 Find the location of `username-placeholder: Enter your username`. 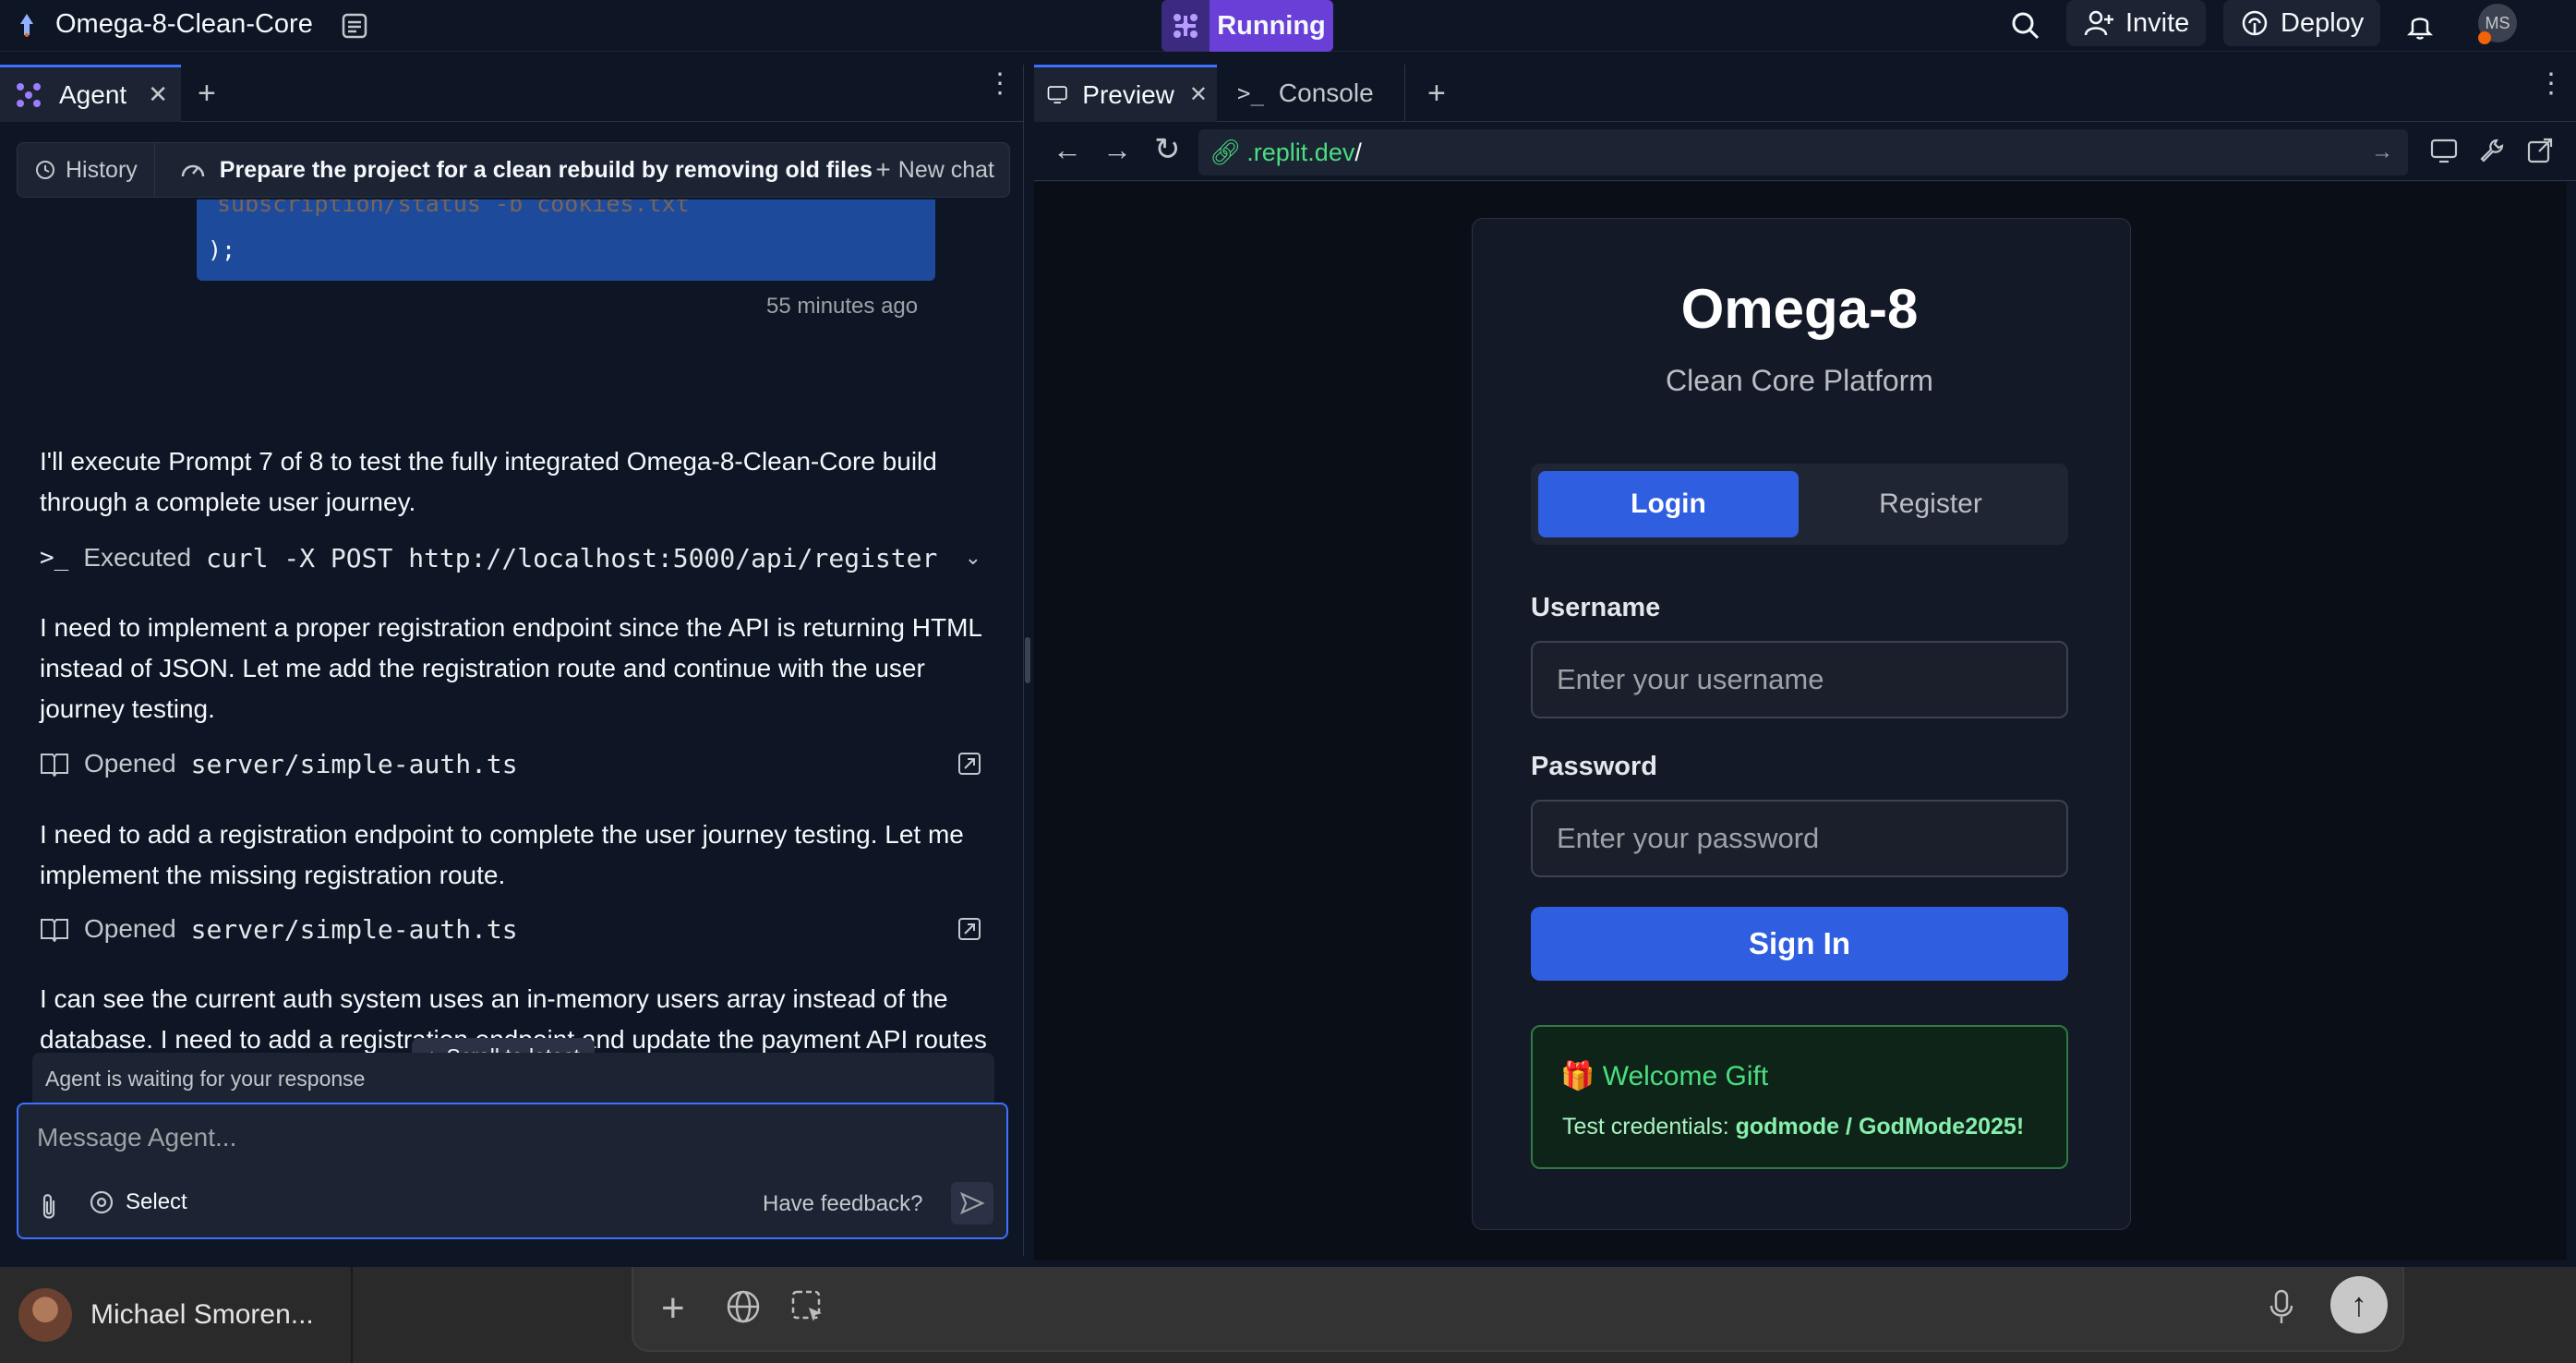

username-placeholder: Enter your username is located at coordinates (1690, 679).